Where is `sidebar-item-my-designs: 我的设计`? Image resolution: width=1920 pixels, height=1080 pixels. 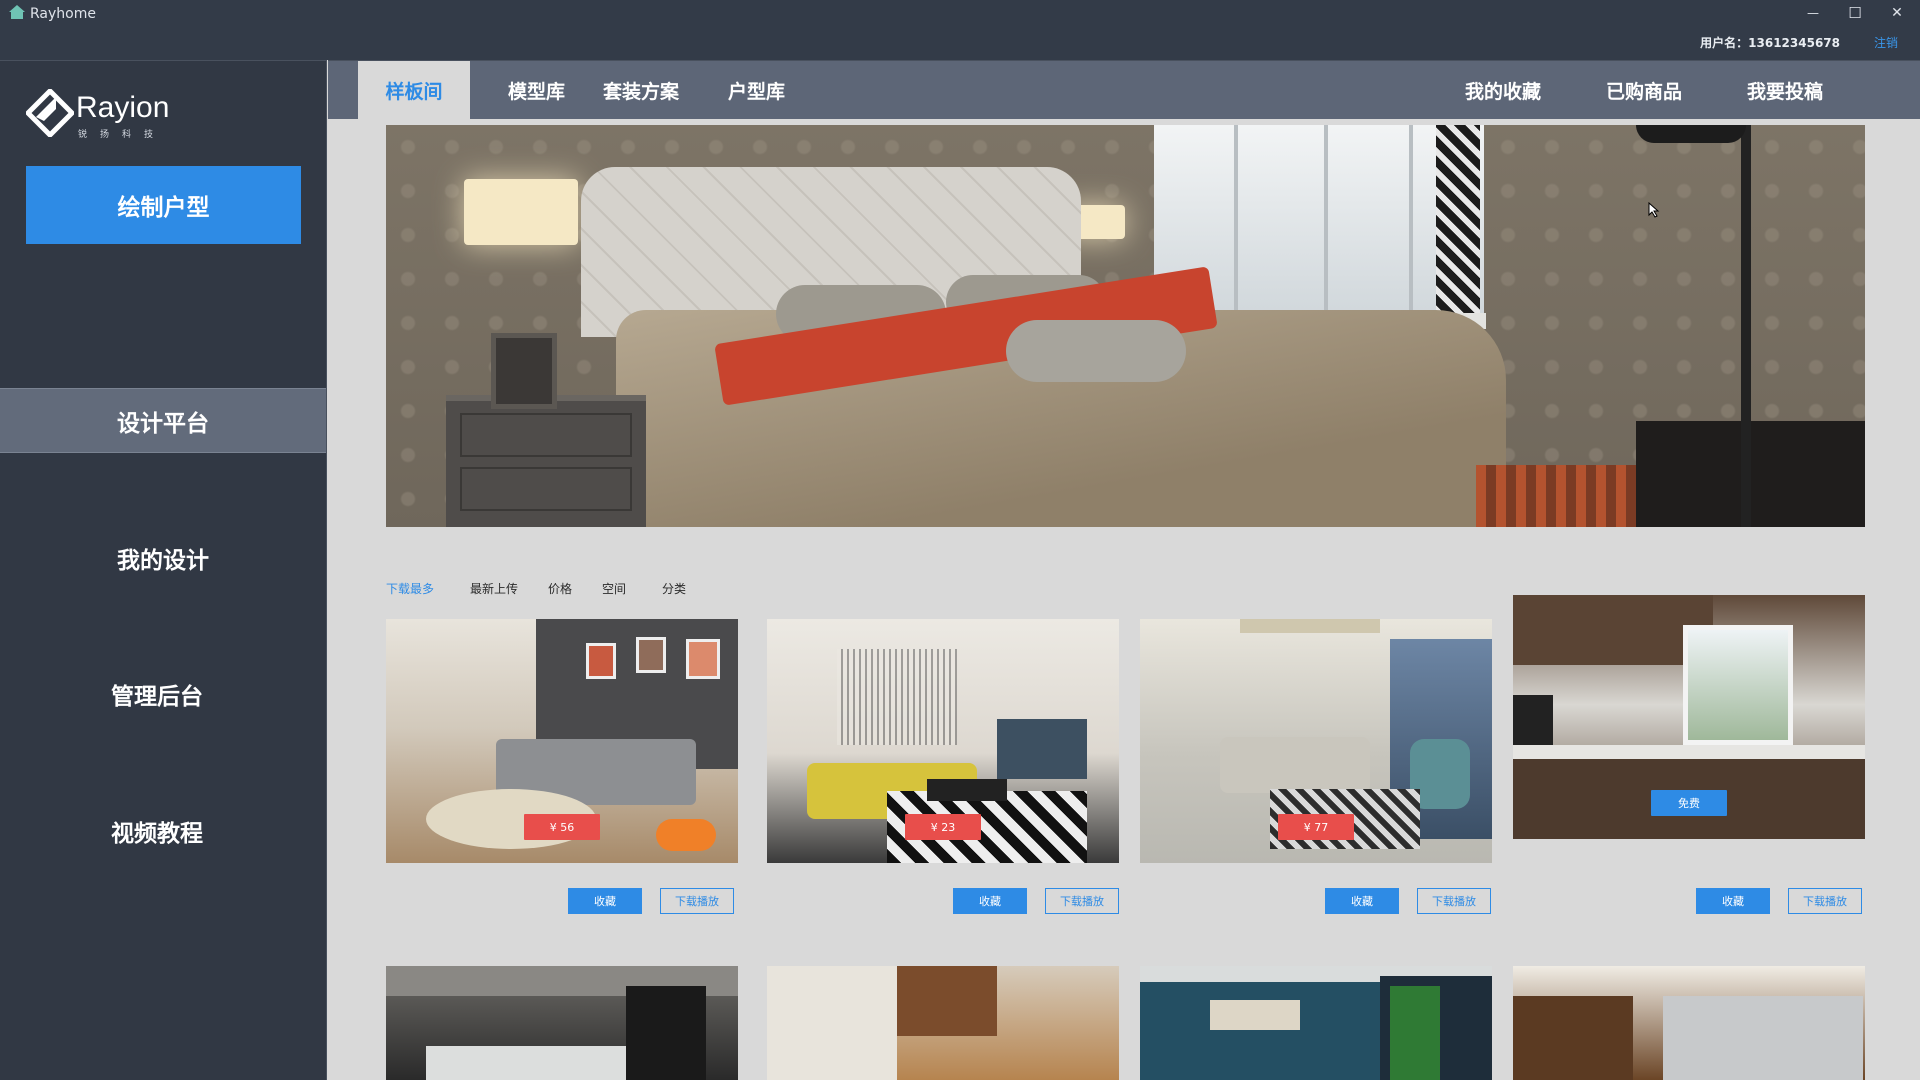 sidebar-item-my-designs: 我的设计 is located at coordinates (163, 557).